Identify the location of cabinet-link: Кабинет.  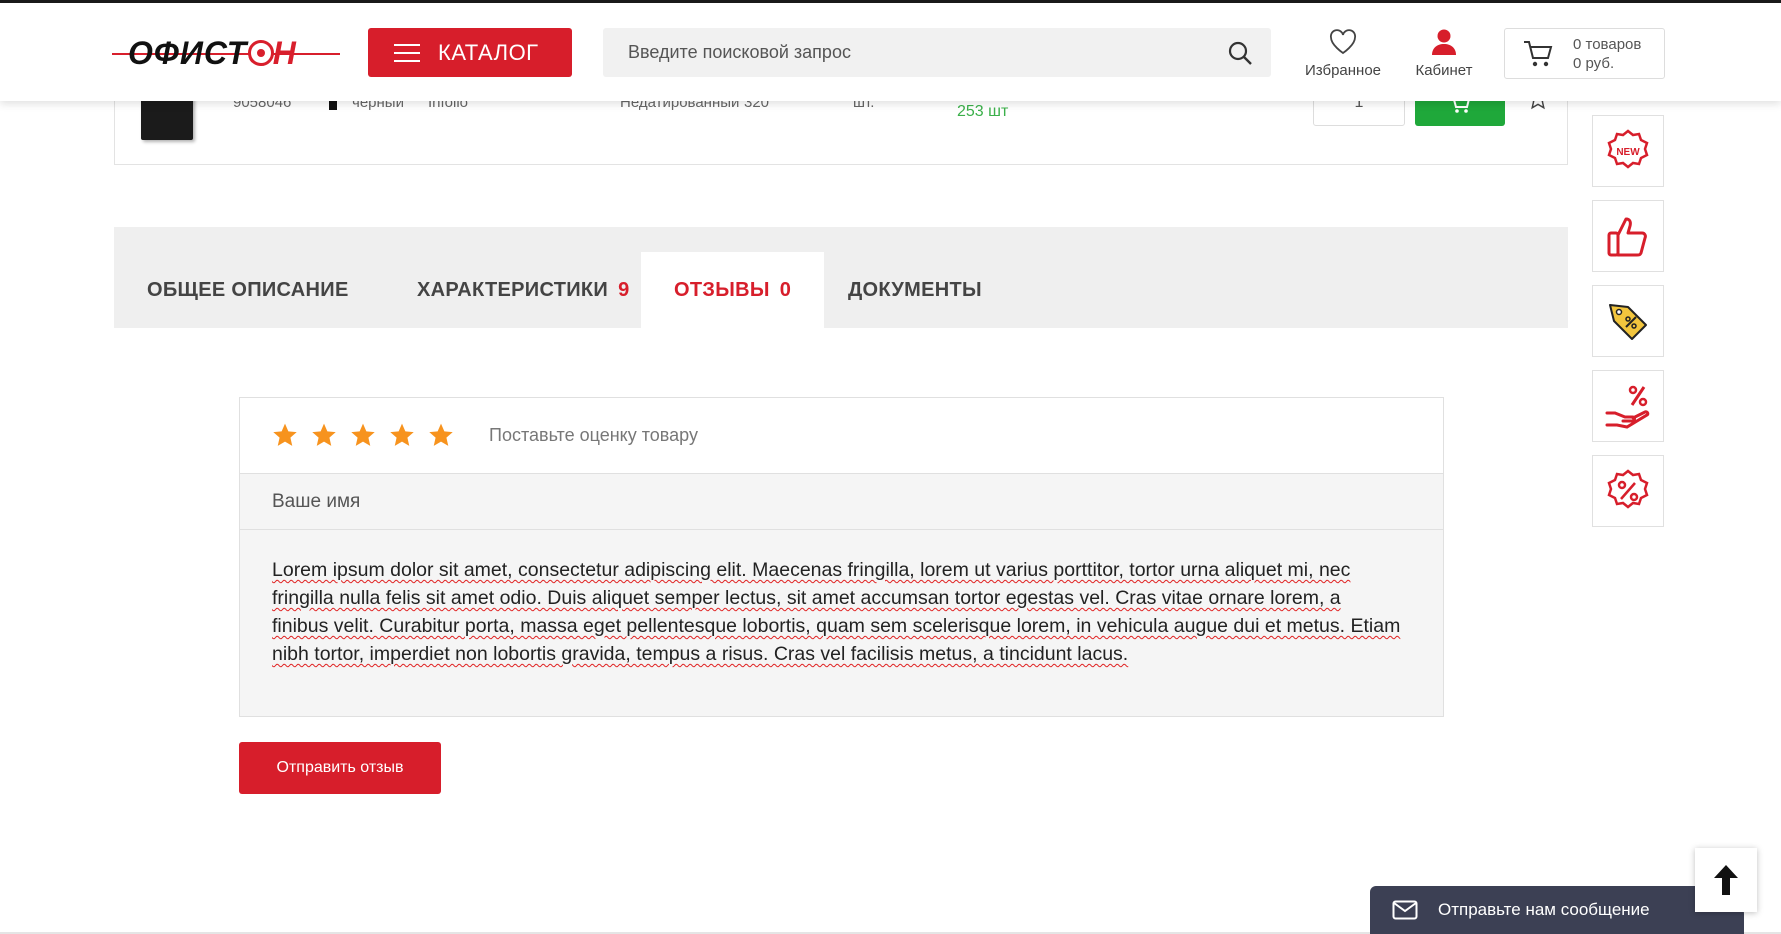
(1444, 53).